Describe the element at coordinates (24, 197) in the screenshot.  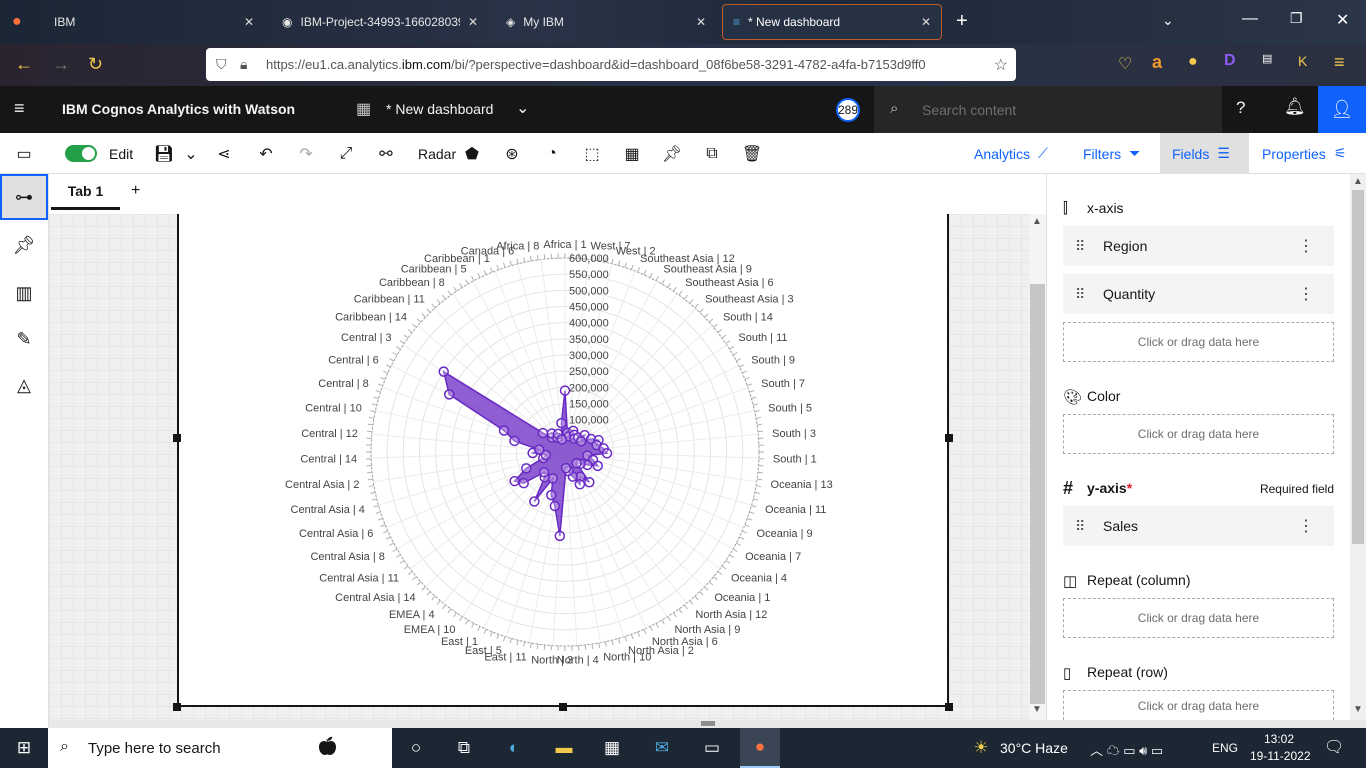
I see `data-tree-icon: ⊶` at that location.